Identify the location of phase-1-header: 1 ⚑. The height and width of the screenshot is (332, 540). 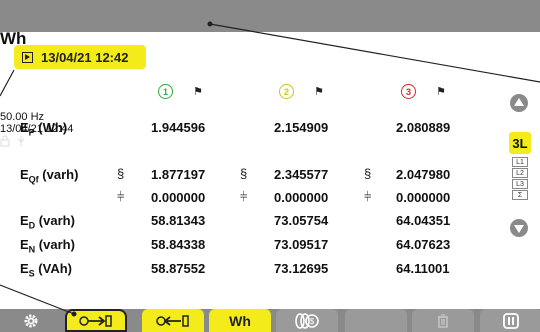
(180, 91).